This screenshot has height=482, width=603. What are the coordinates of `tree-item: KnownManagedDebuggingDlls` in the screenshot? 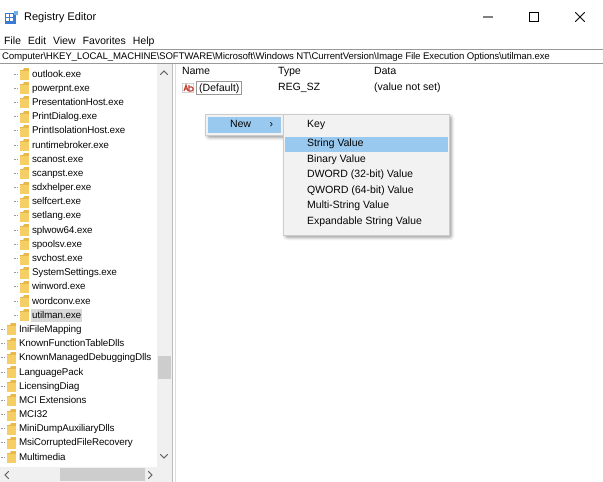 It's located at (85, 357).